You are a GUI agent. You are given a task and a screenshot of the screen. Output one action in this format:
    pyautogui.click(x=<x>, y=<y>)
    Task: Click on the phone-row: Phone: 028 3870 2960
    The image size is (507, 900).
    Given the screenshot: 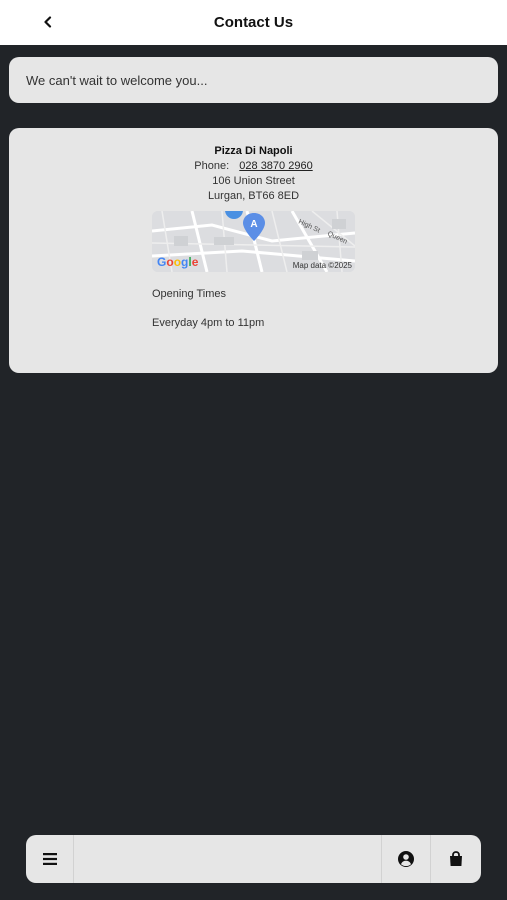 What is the action you would take?
    pyautogui.click(x=253, y=166)
    